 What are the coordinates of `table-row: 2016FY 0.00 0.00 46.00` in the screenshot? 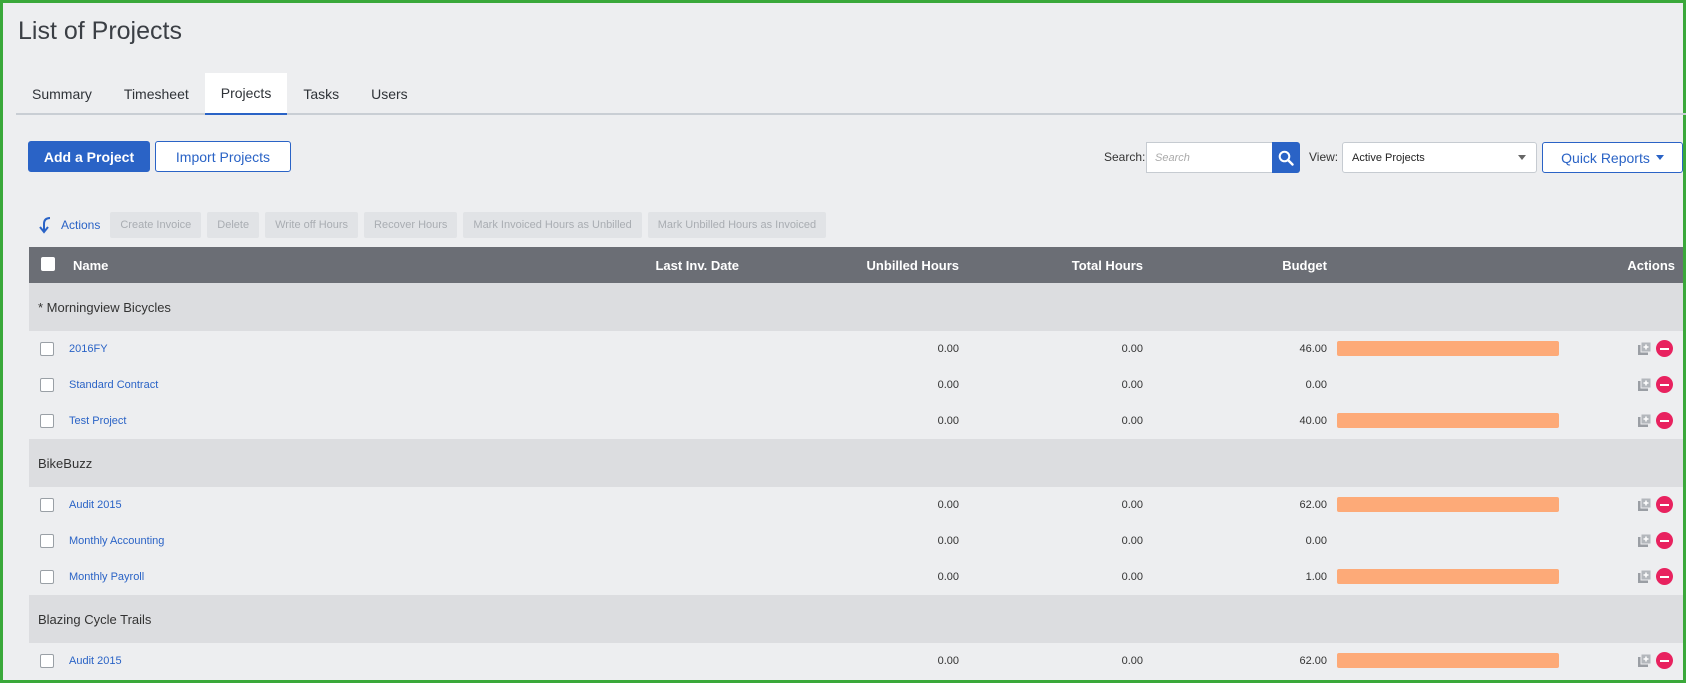 It's located at (856, 349).